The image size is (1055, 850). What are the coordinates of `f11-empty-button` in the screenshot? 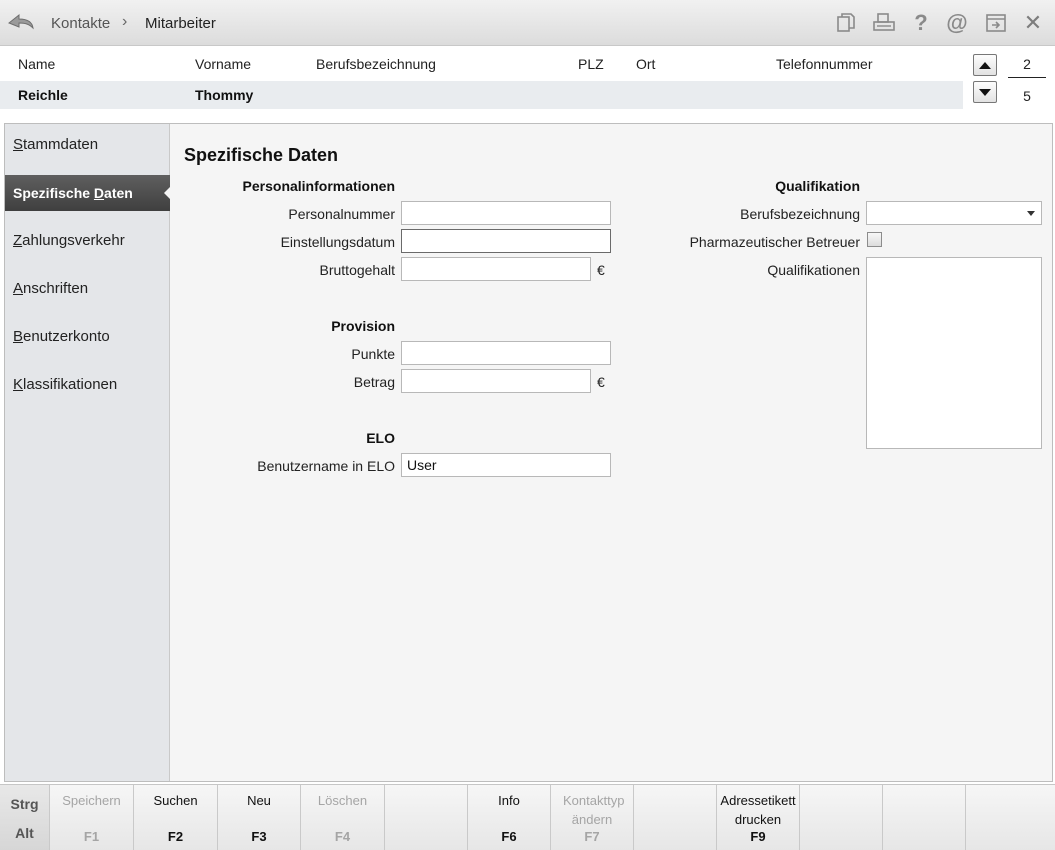 It's located at (924, 817).